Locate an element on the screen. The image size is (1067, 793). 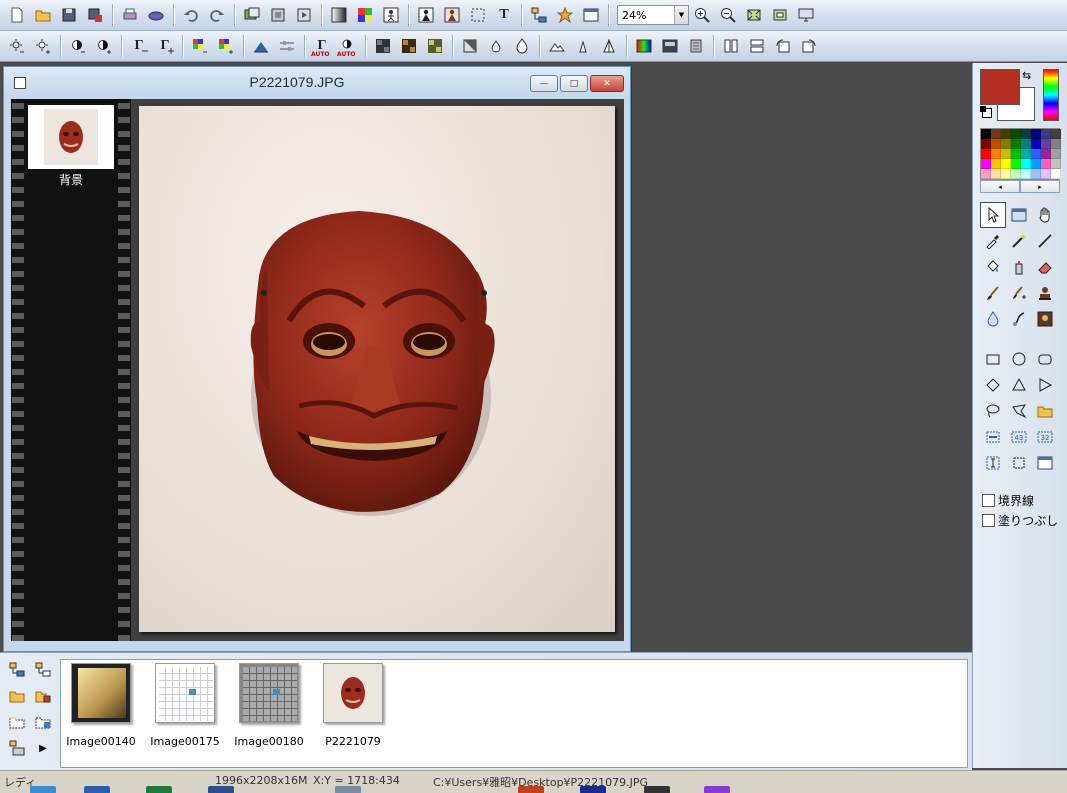
folder-open-icon is located at coordinates (17, 696).